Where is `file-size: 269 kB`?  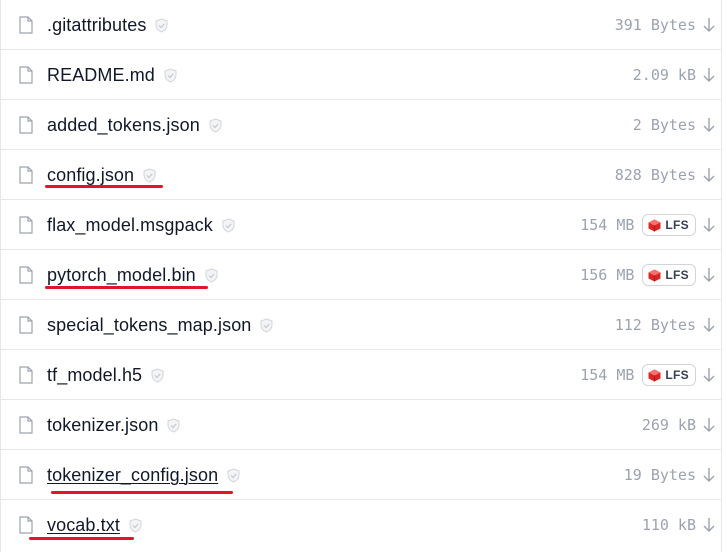
file-size: 269 kB is located at coordinates (668, 425).